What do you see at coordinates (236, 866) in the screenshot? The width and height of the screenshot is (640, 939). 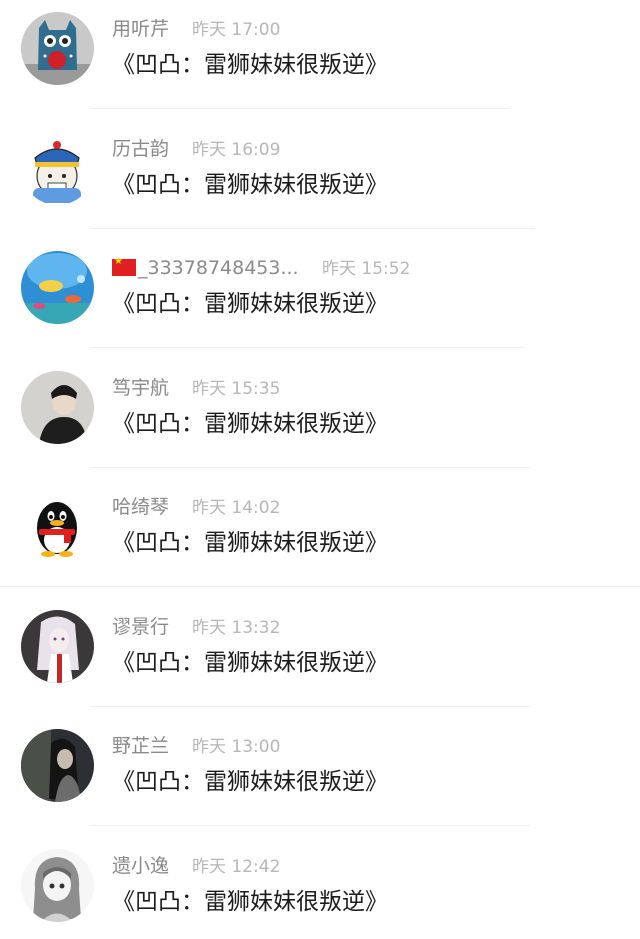 I see `comment-time: 昨天 12:42` at bounding box center [236, 866].